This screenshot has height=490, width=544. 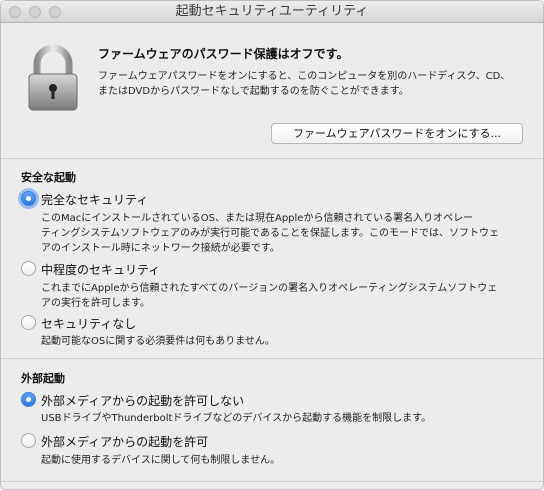 I want to click on firmware-description-line: またはDVDからパスワードなしで起動するのを防ぐことができます。, so click(x=253, y=91).